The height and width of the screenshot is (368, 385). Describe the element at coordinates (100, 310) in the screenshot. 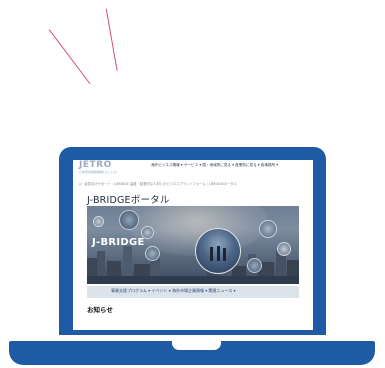

I see `news-section-title: お知らせ` at that location.